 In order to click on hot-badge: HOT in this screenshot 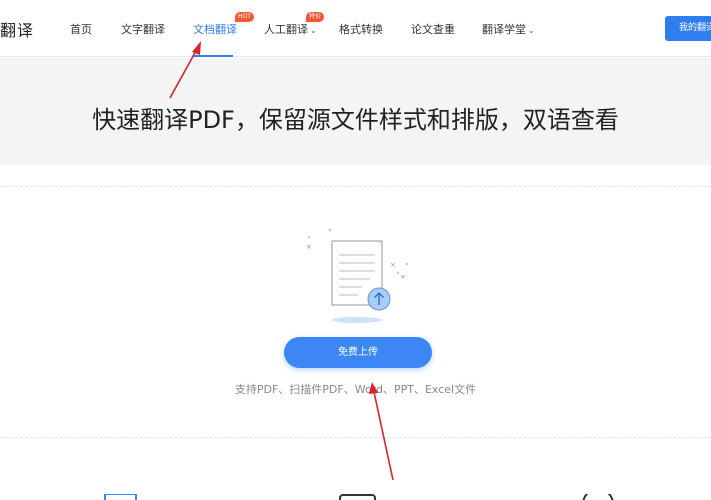, I will do `click(244, 17)`.